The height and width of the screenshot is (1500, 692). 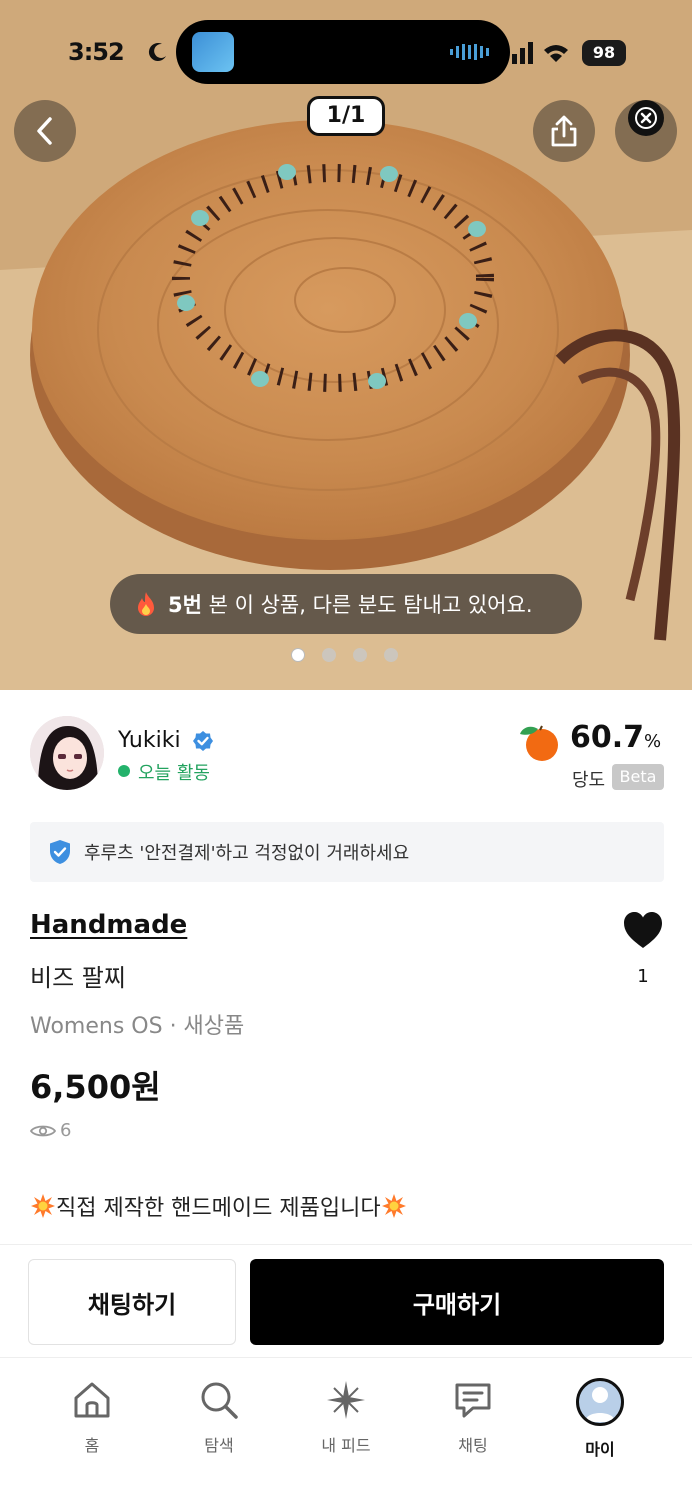 What do you see at coordinates (157, 52) in the screenshot?
I see `focus-moon-icon` at bounding box center [157, 52].